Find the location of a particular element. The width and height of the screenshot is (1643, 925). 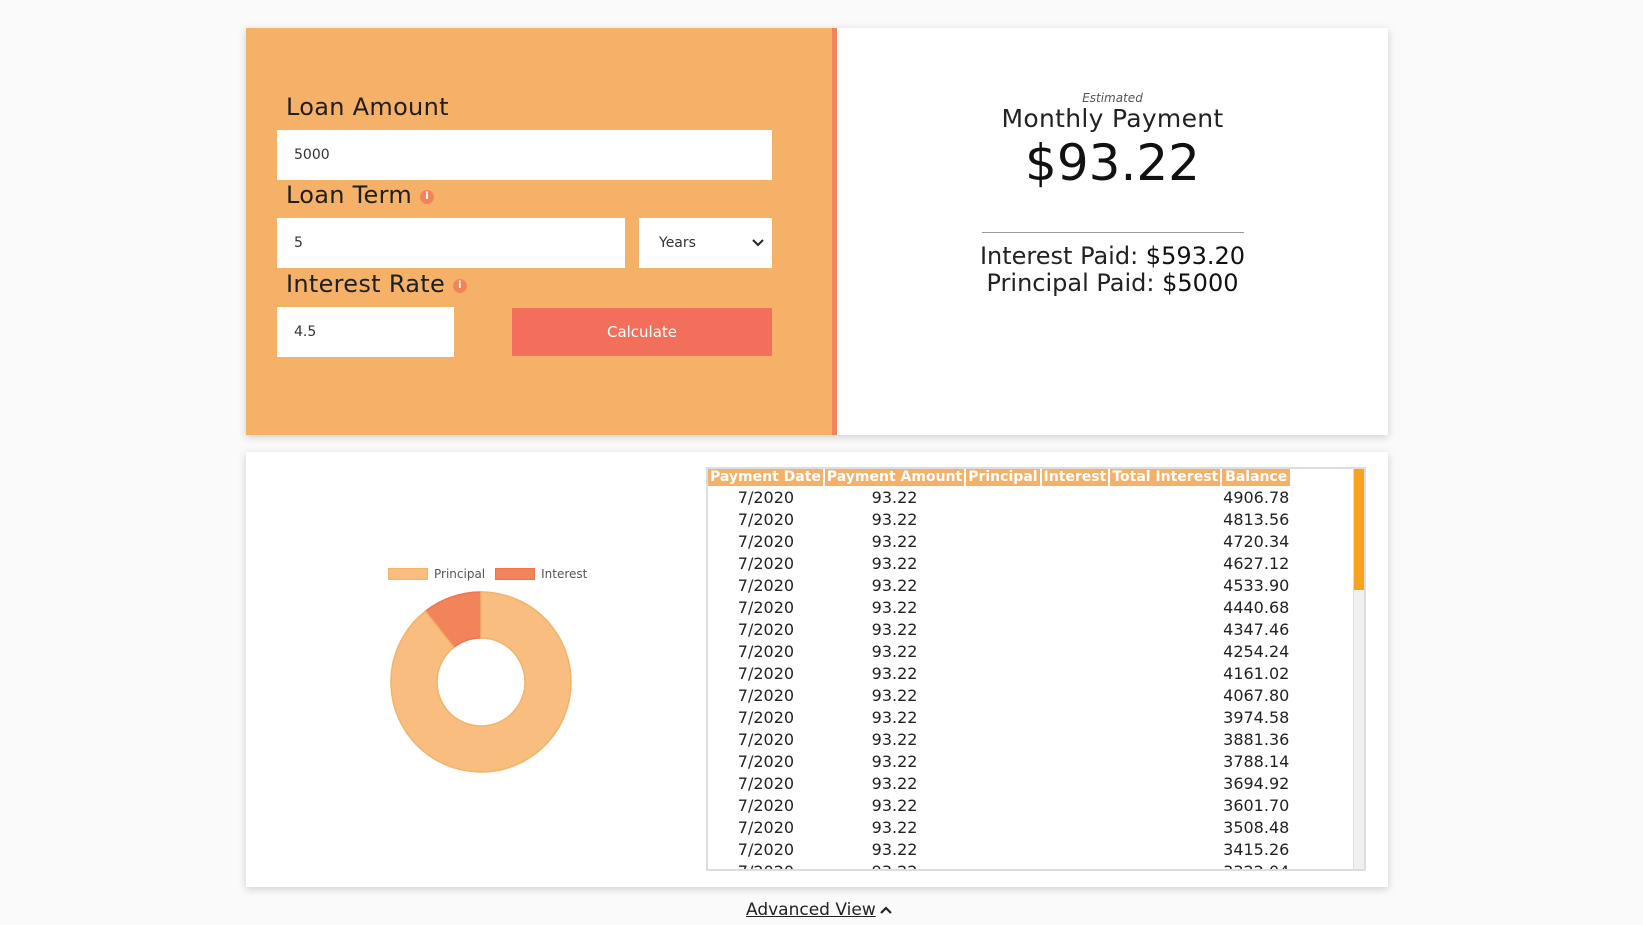

column-header-payment-date: Payment Date is located at coordinates (766, 477).